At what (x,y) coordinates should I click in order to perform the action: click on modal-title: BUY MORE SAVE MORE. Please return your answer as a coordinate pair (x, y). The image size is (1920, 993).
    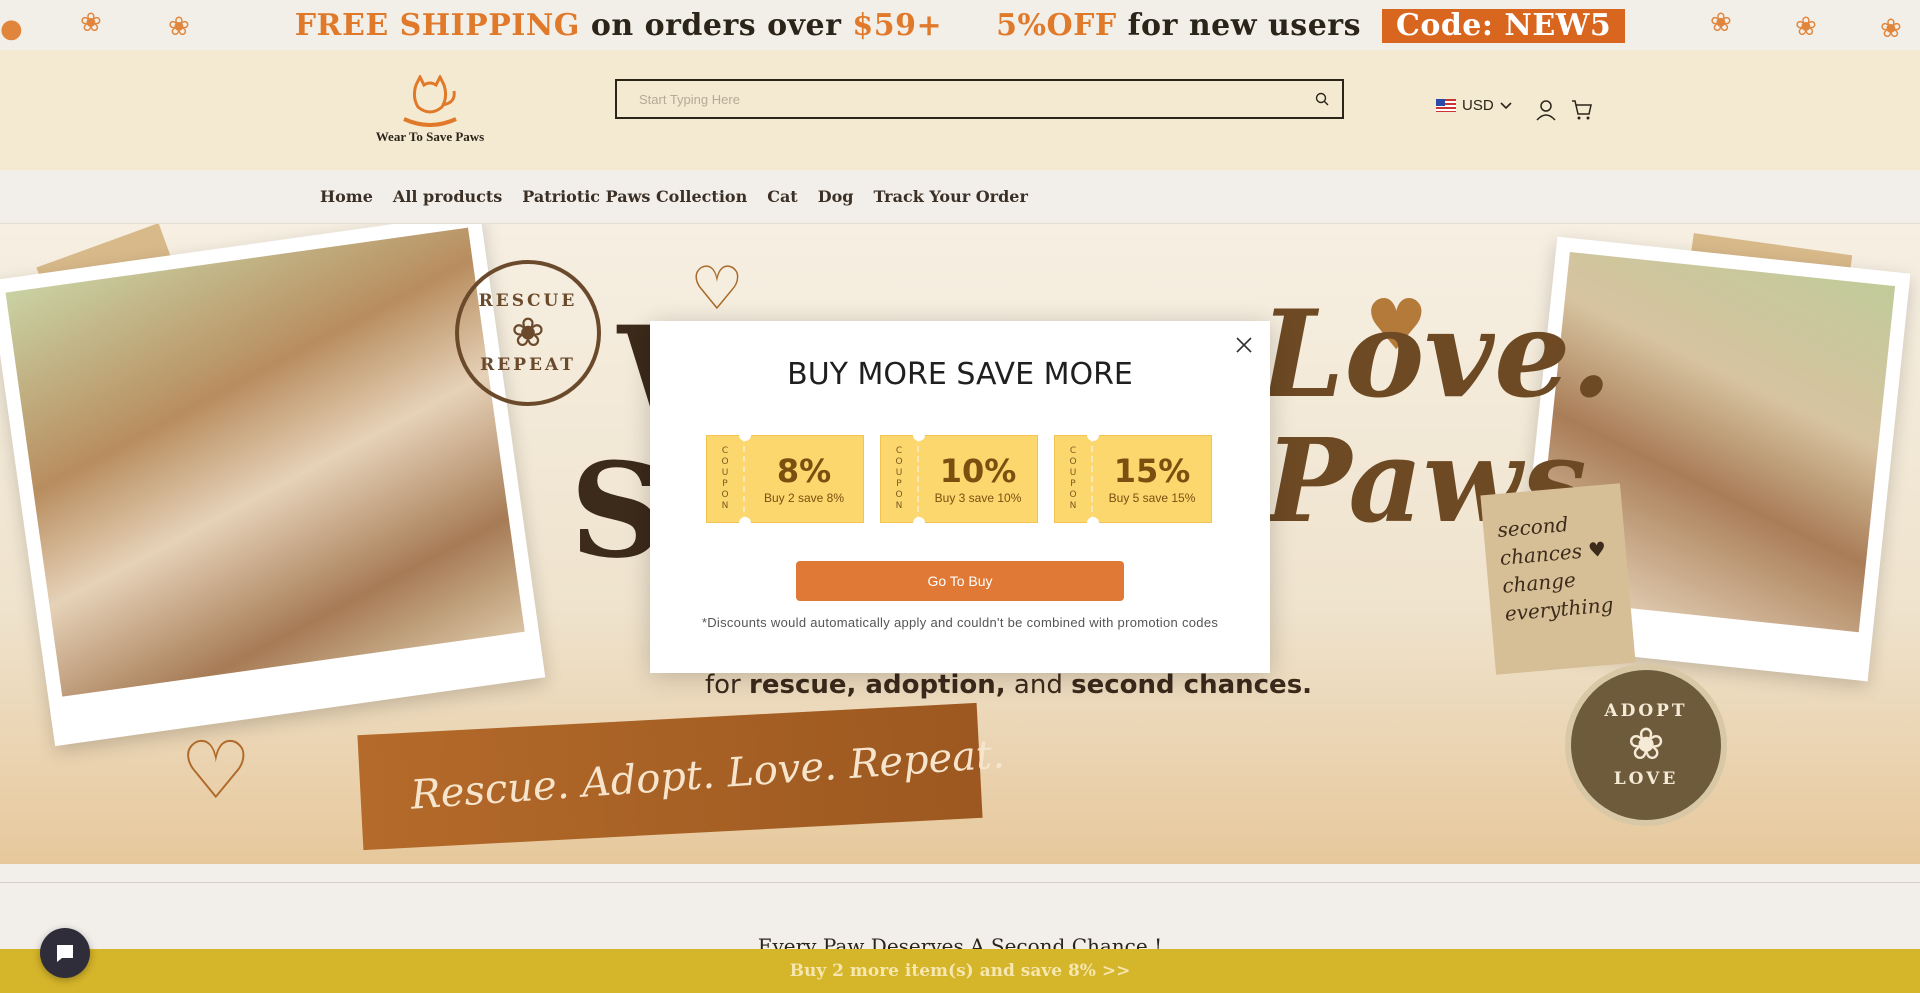
    Looking at the image, I should click on (960, 374).